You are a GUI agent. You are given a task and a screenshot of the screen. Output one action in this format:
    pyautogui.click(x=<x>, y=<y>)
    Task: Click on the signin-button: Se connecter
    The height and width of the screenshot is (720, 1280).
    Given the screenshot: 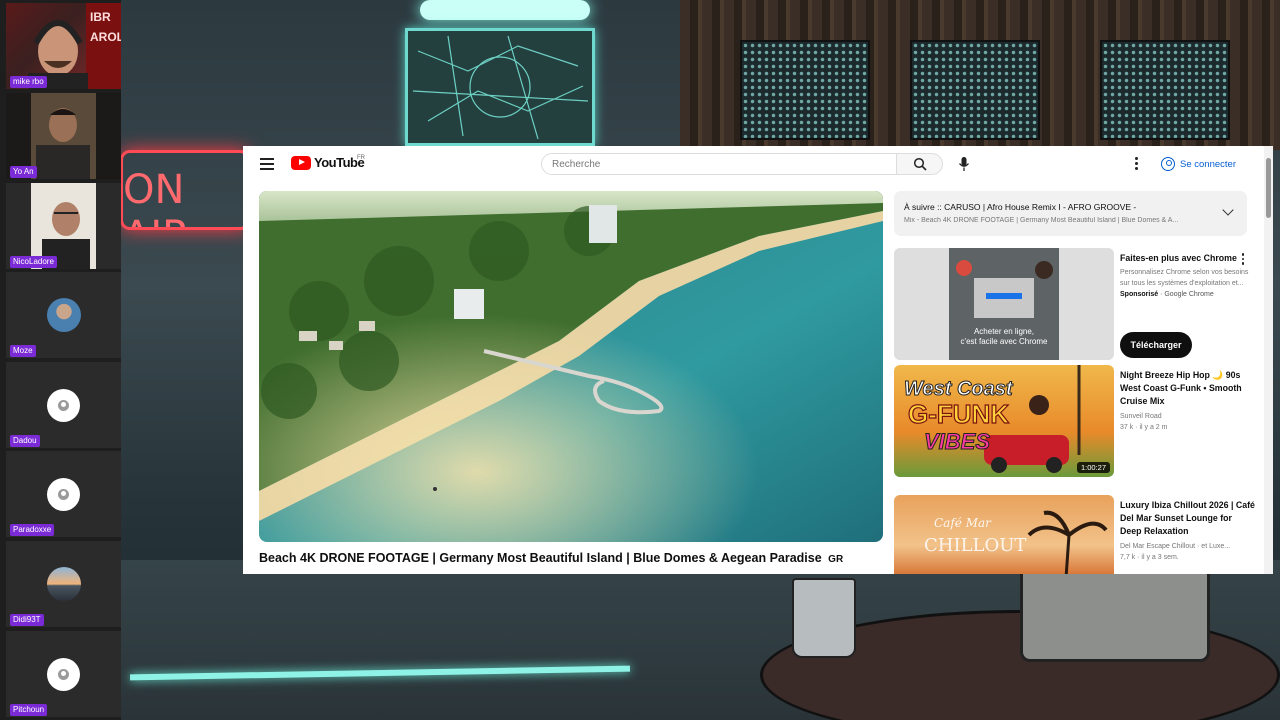 What is the action you would take?
    pyautogui.click(x=1198, y=164)
    